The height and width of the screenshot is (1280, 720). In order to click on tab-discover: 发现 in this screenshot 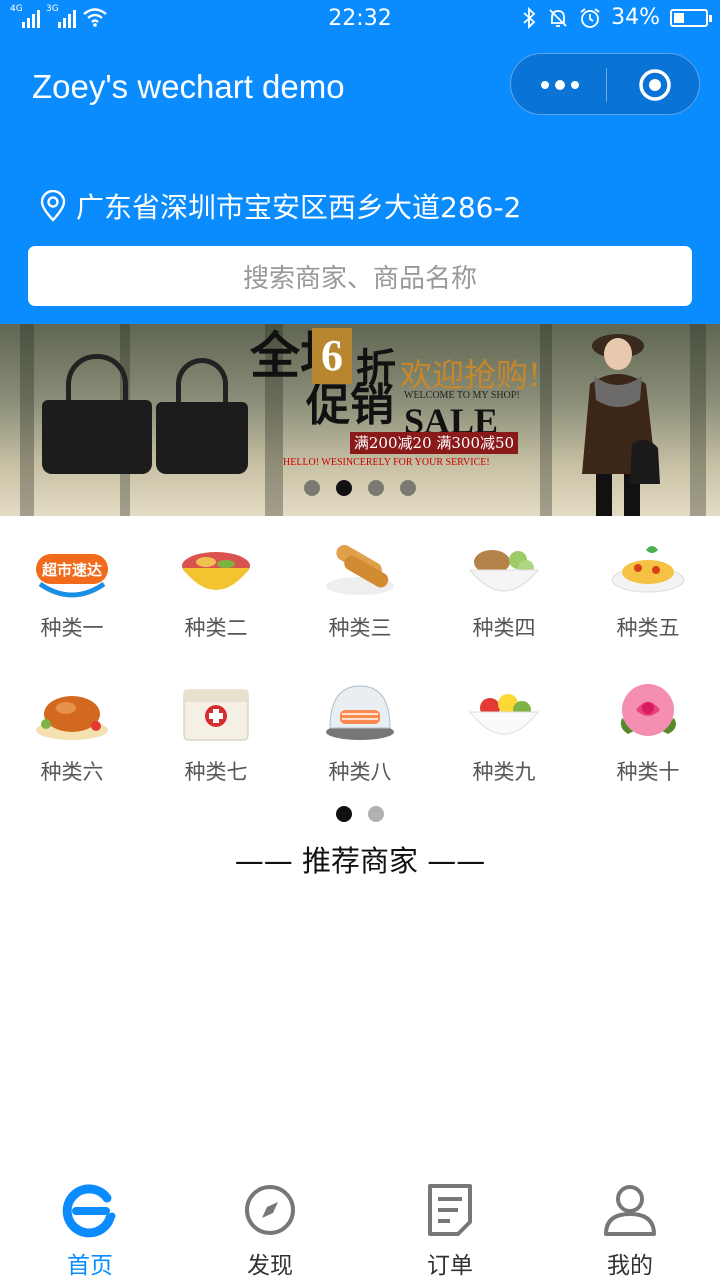, I will do `click(270, 1225)`.